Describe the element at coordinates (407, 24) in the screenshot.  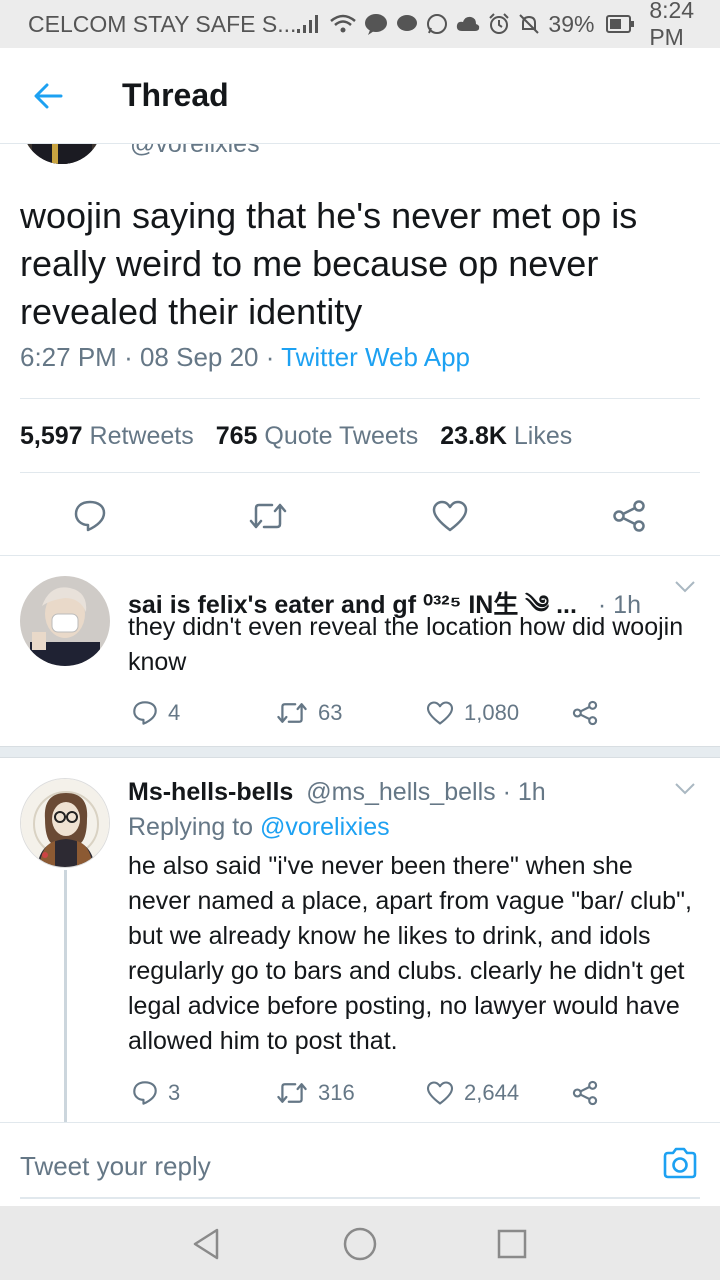
I see `message-icon` at that location.